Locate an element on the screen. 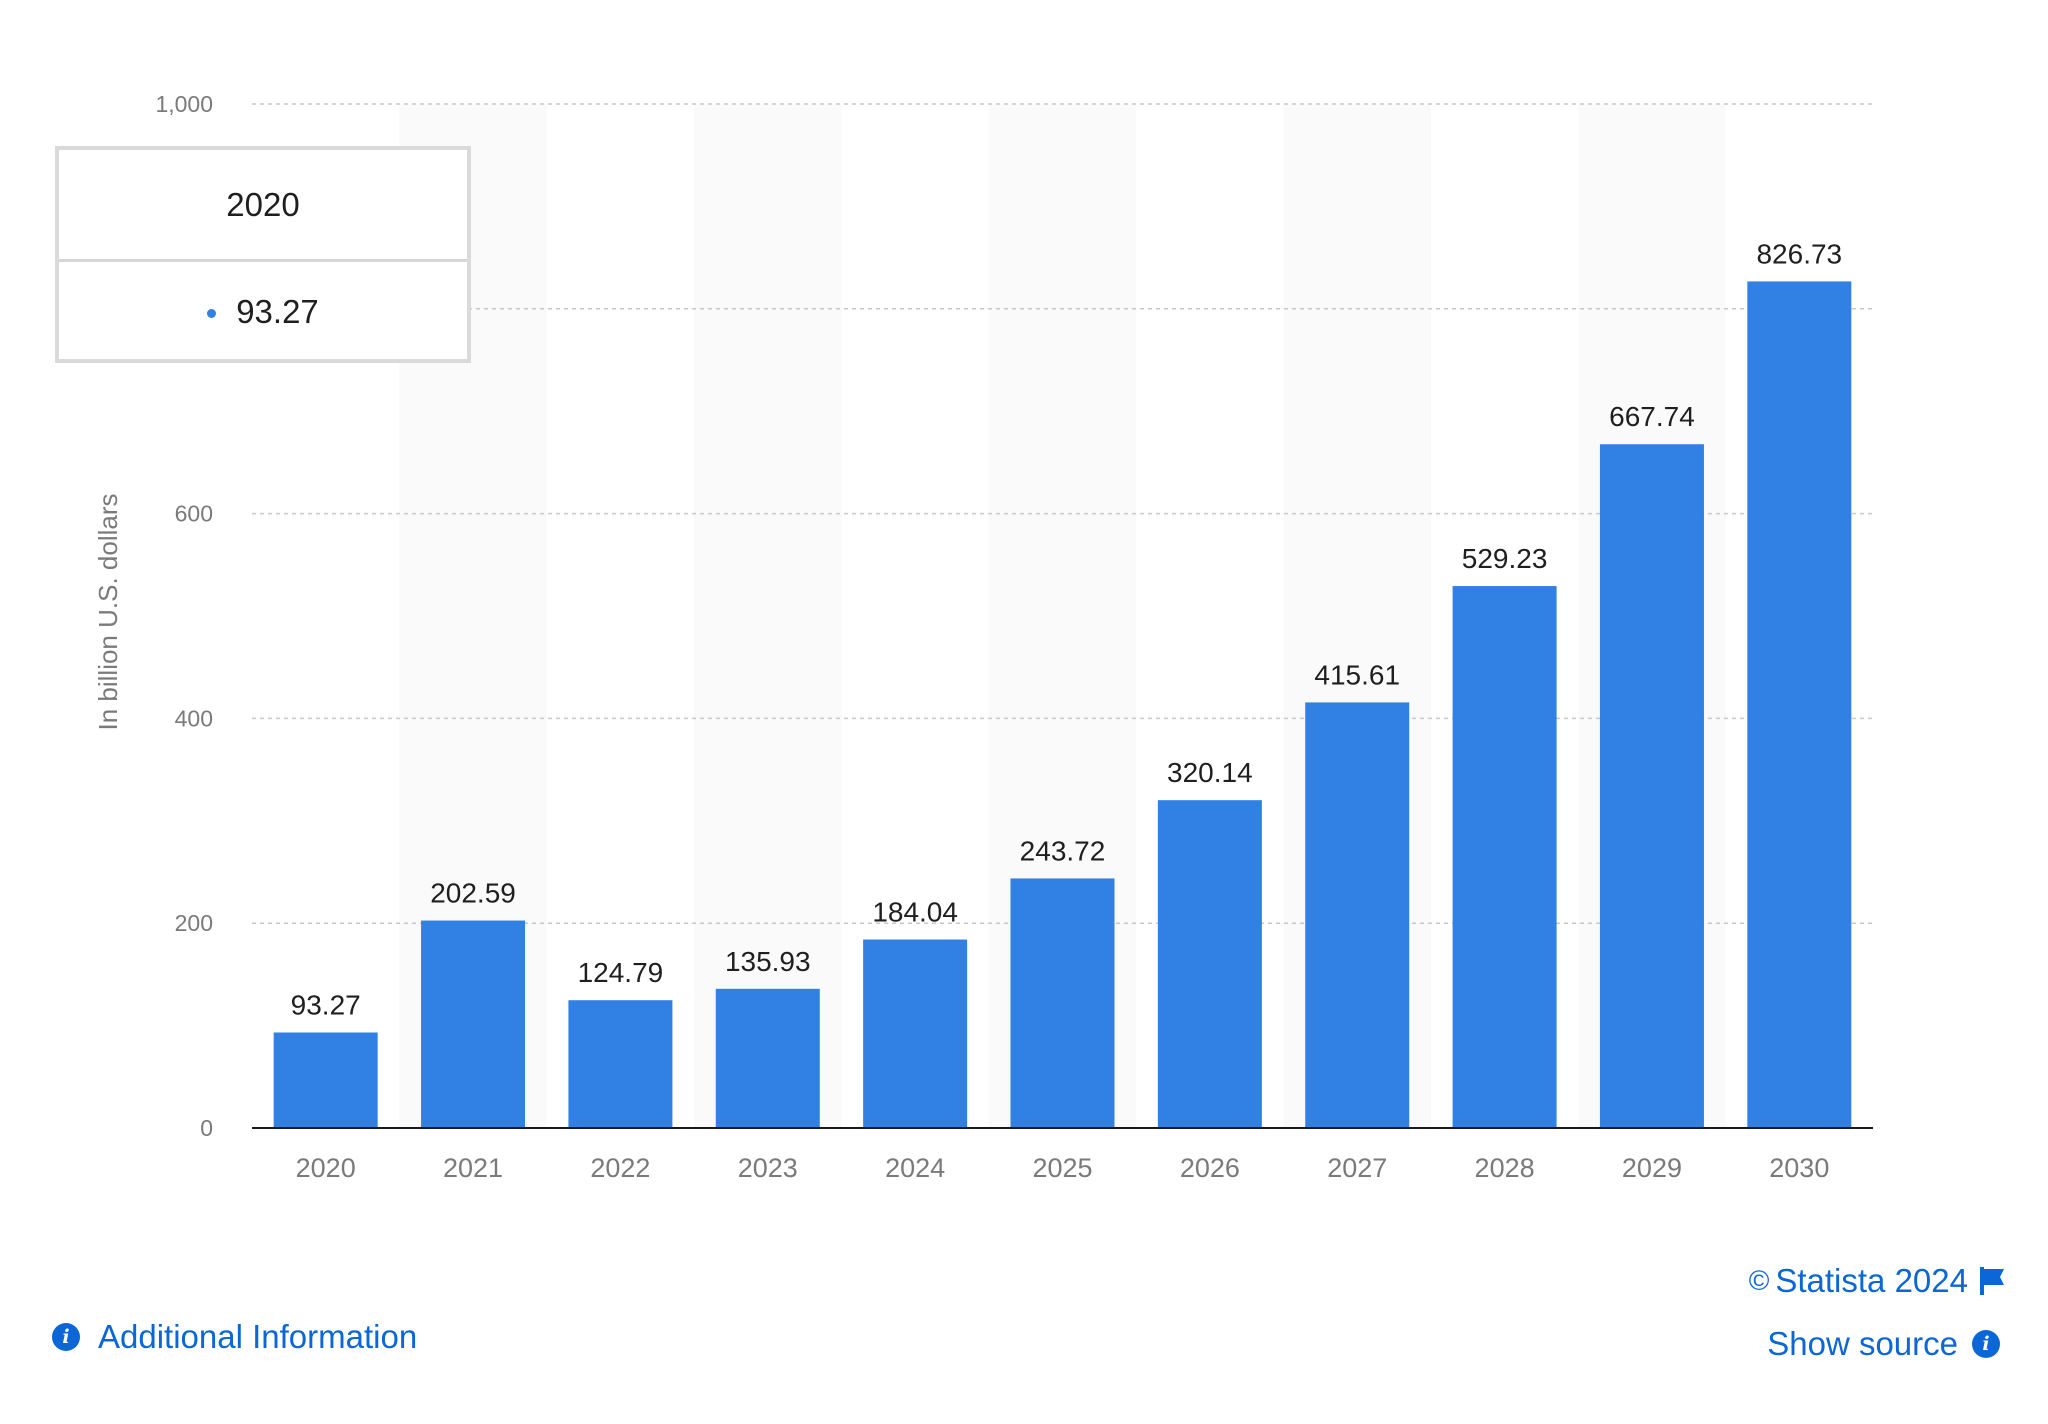  flag-icon is located at coordinates (1992, 1281).